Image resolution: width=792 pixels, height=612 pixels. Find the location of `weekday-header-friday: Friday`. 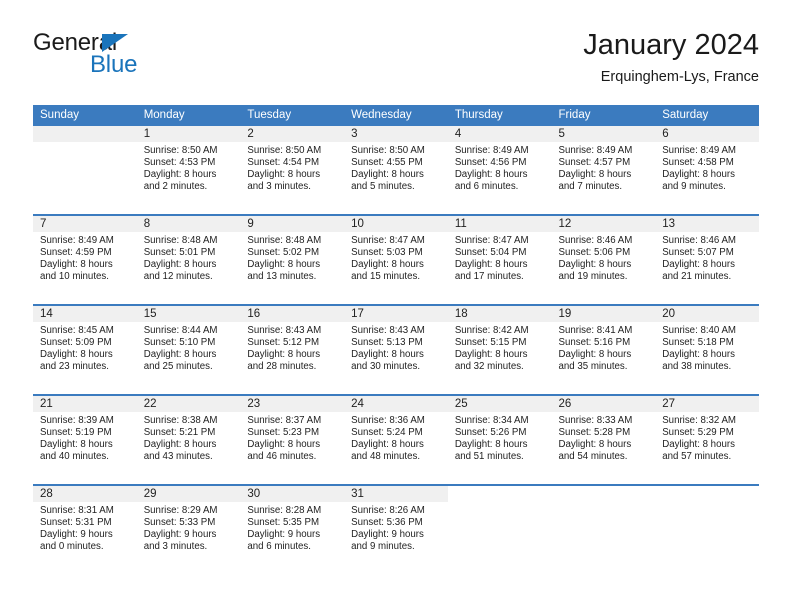

weekday-header-friday: Friday is located at coordinates (603, 115).